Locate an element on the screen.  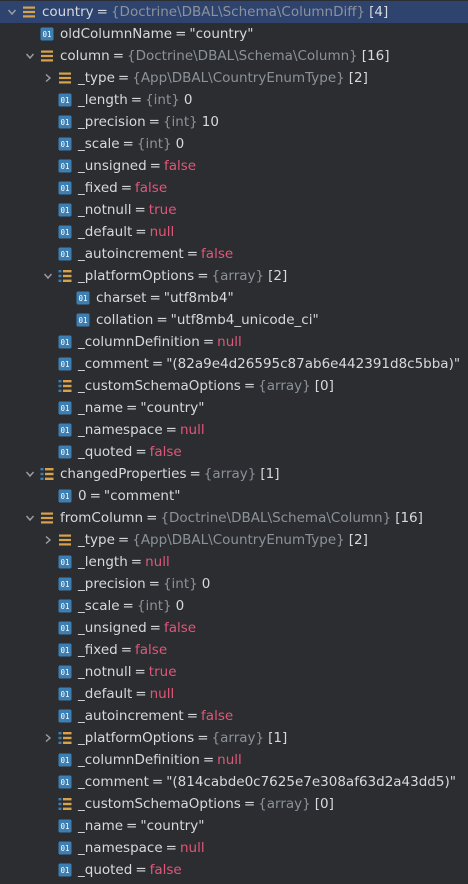
tree-row-32: 01 _autoincrement = false is located at coordinates (234, 716).